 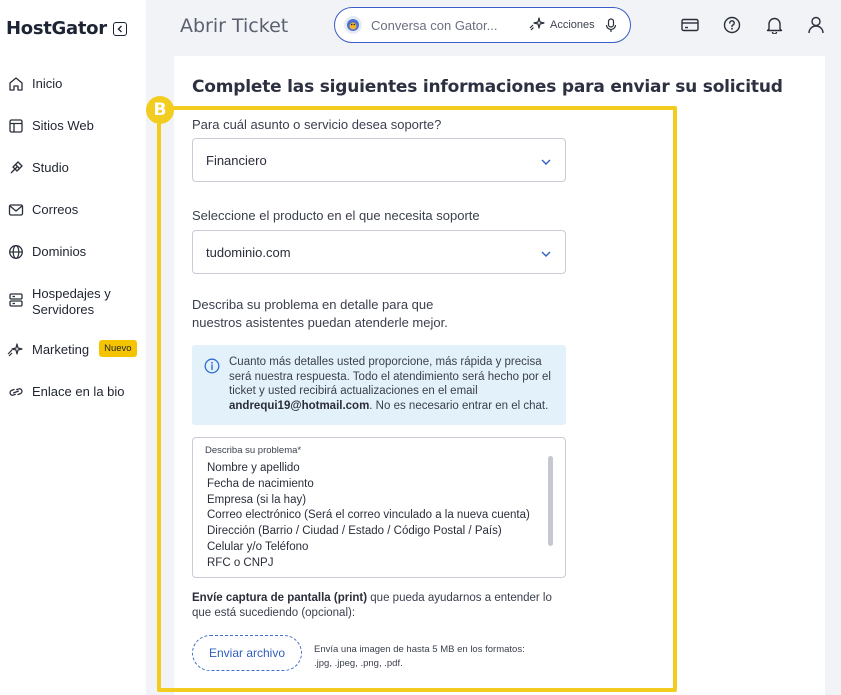 What do you see at coordinates (253, 468) in the screenshot?
I see `textarea-line: Nombre y apellido` at bounding box center [253, 468].